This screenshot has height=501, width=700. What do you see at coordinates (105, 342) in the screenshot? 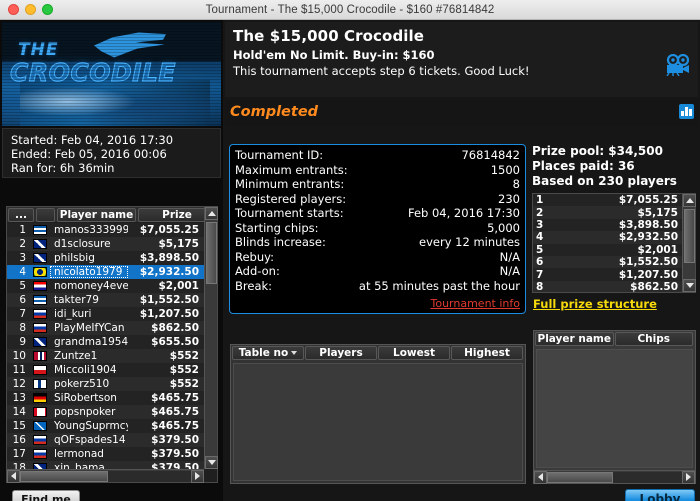
I see `player-row: 9 grandma1954 $655.50` at bounding box center [105, 342].